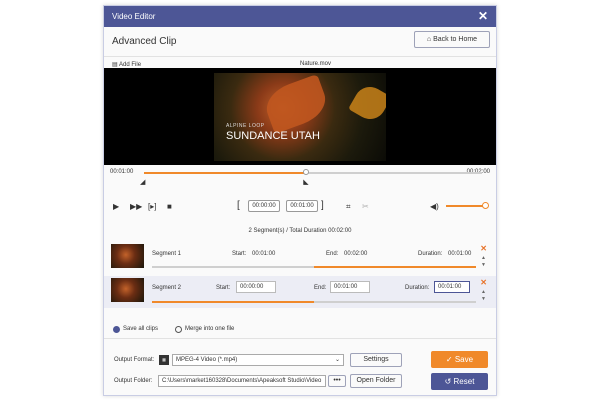 This screenshot has height=400, width=600. What do you see at coordinates (434, 206) in the screenshot?
I see `volume-icon: ◀)` at bounding box center [434, 206].